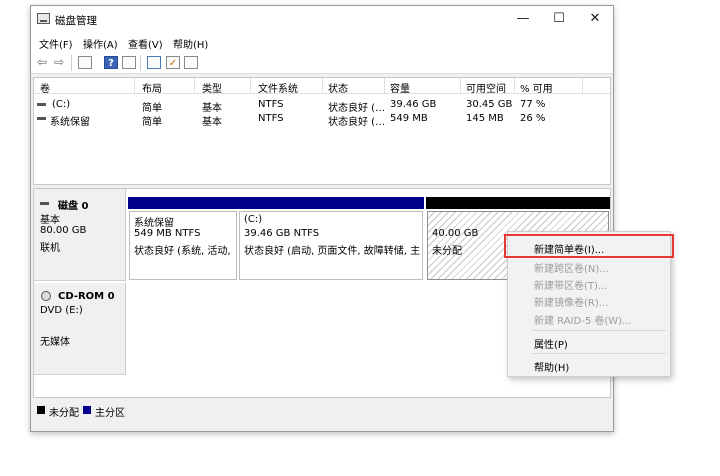  Describe the element at coordinates (41, 410) in the screenshot. I see `unallocated-swatch` at that location.